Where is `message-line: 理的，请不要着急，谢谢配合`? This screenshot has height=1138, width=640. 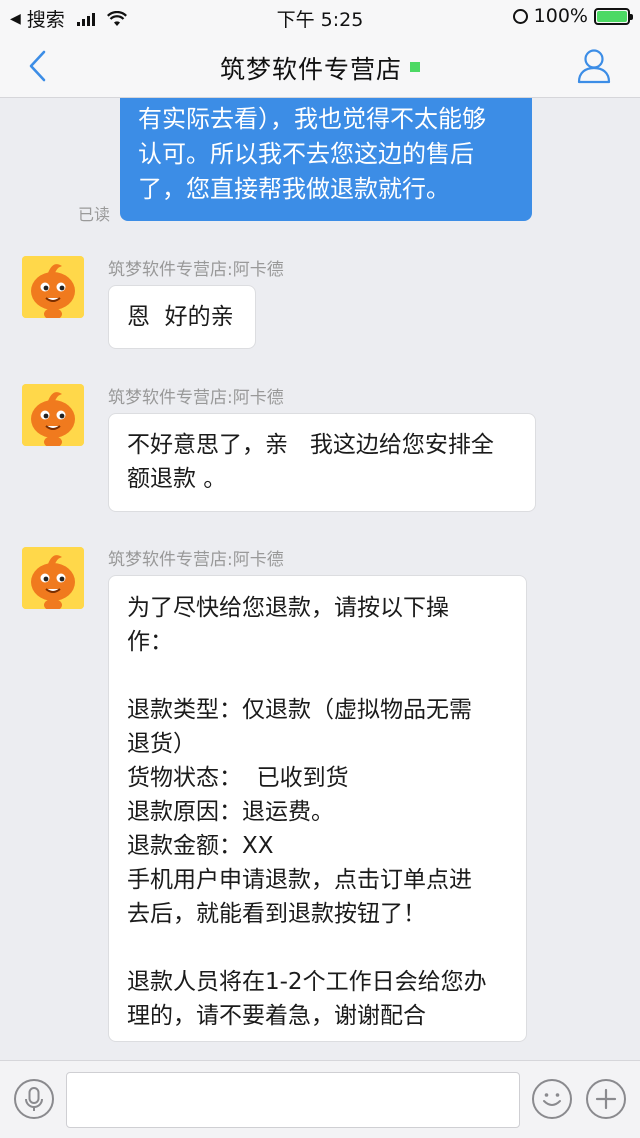 message-line: 理的，请不要着急，谢谢配合 is located at coordinates (276, 1016).